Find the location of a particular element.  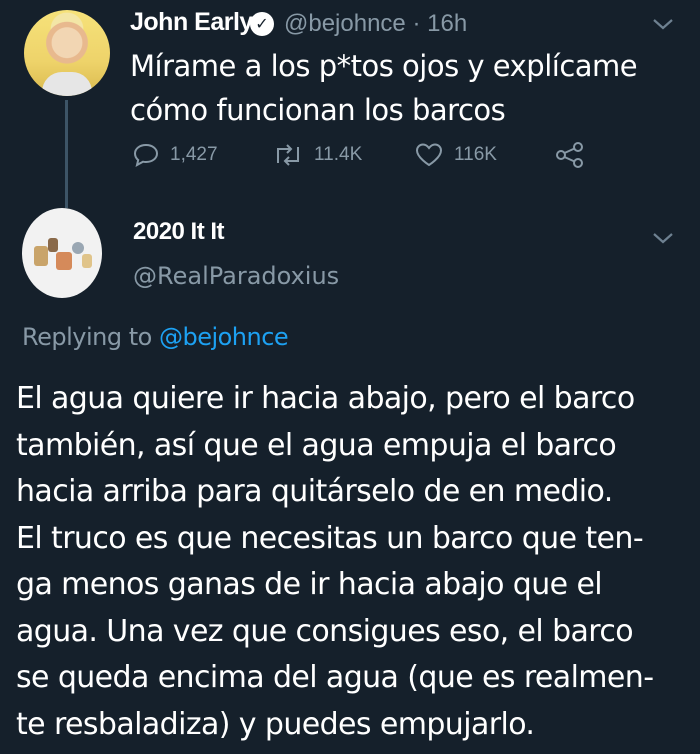

share-icon is located at coordinates (569, 155).